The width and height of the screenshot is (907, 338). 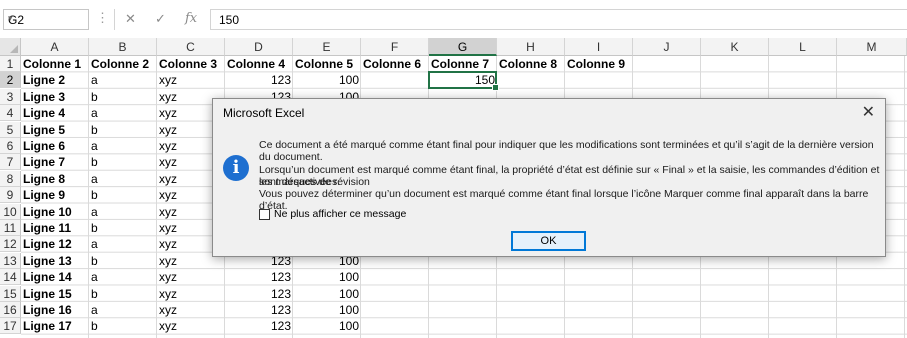 I want to click on column-header-f: F, so click(x=395, y=47).